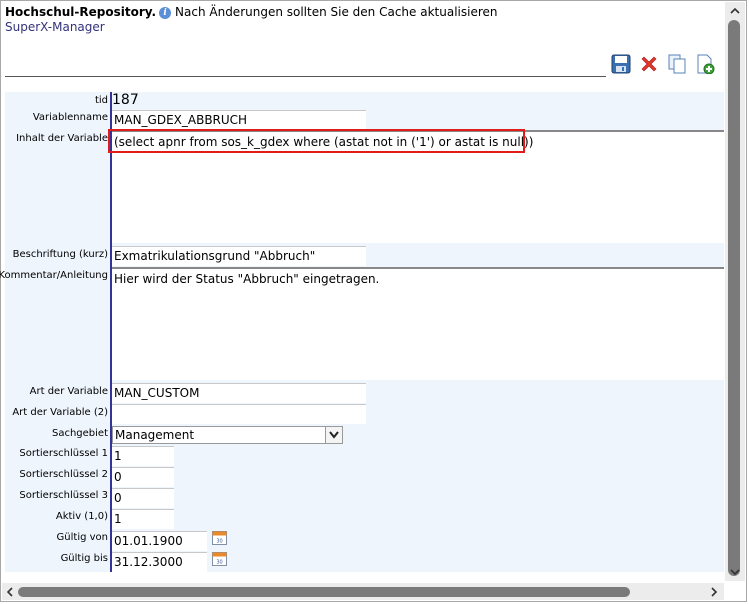 The height and width of the screenshot is (604, 749). I want to click on highlight-box, so click(316, 141).